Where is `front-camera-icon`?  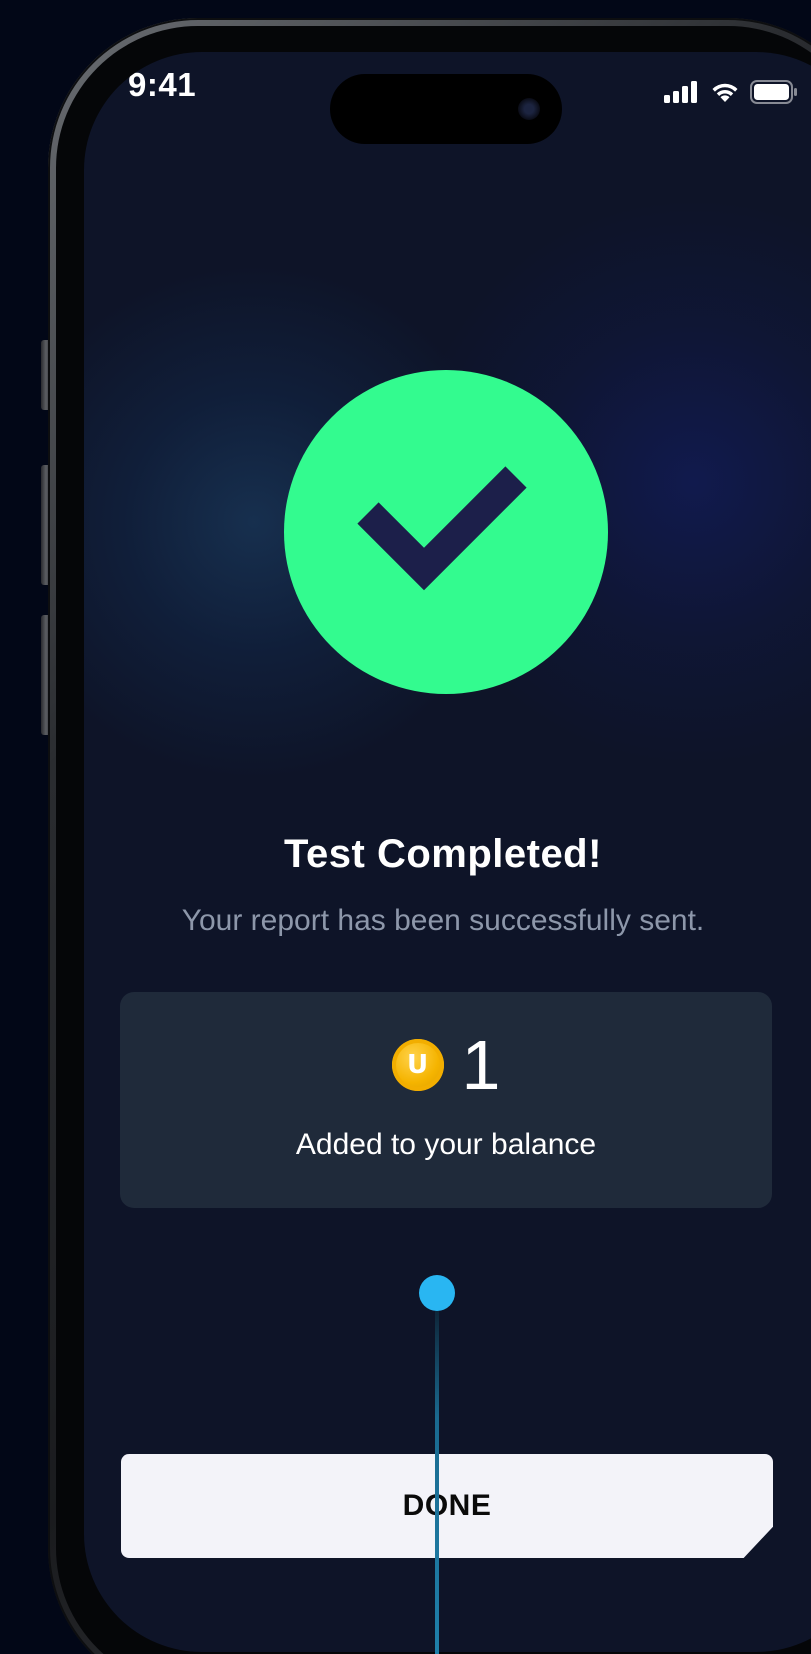 front-camera-icon is located at coordinates (529, 109).